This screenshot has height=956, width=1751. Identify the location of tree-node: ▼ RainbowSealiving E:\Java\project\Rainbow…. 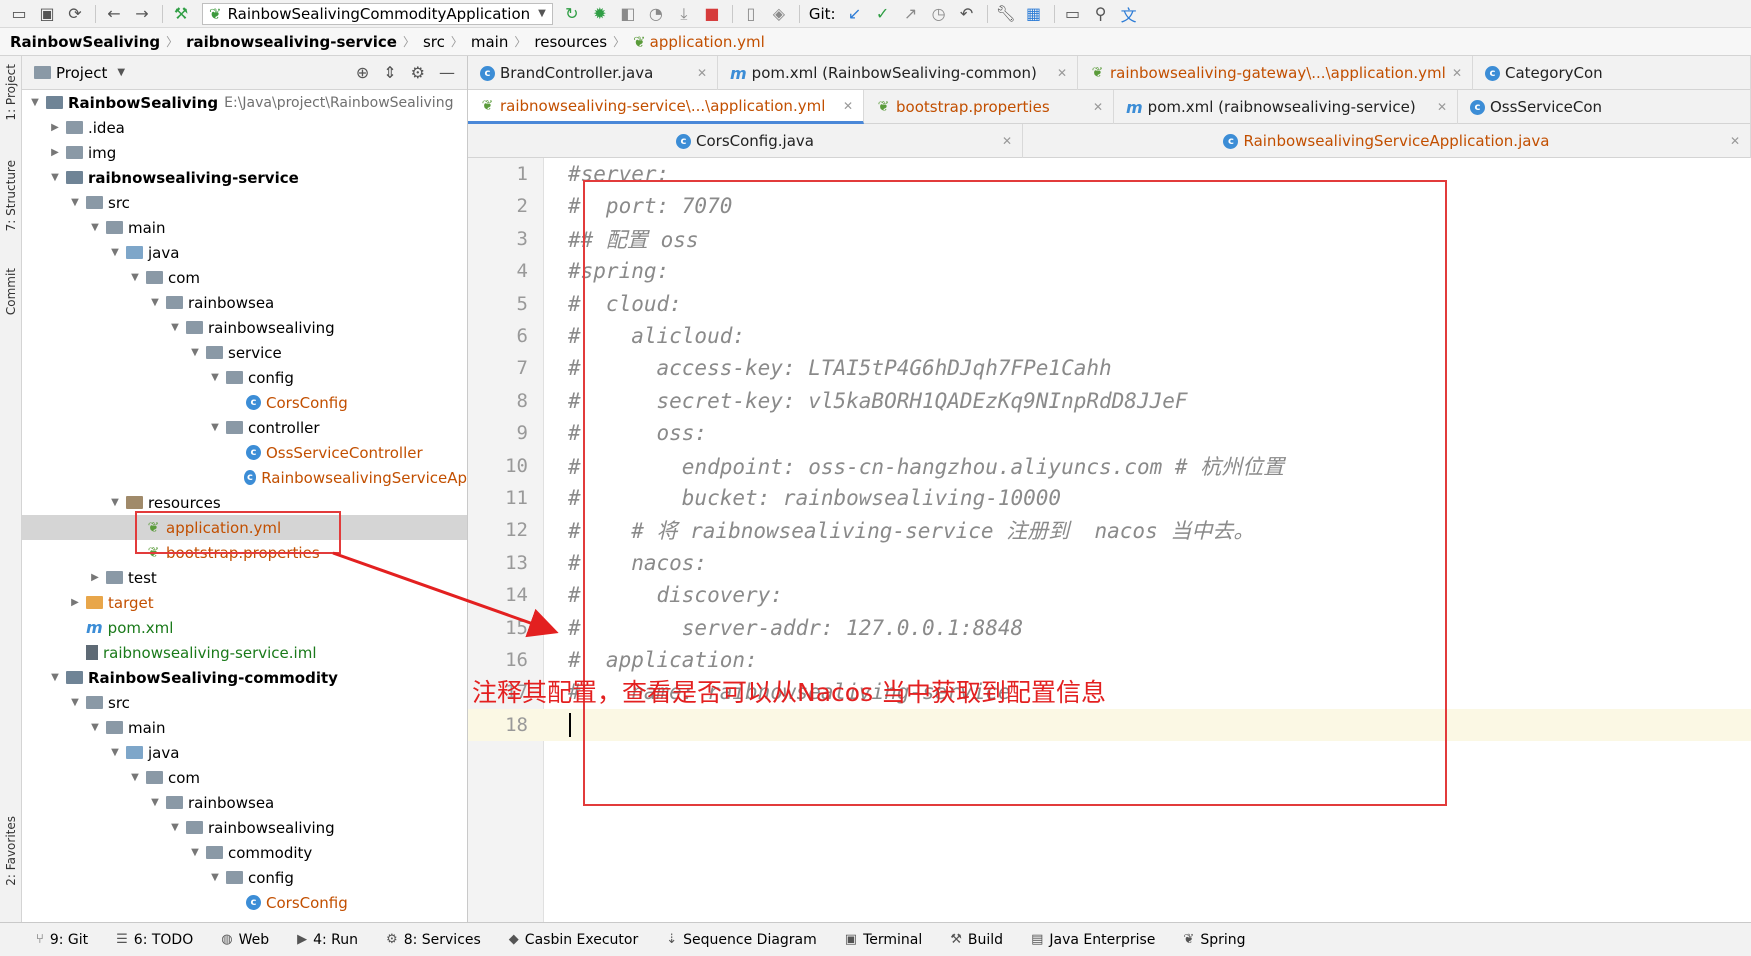
(244, 102).